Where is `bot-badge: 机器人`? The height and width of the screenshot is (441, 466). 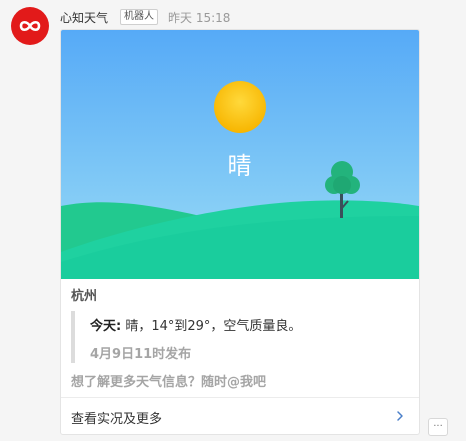
bot-badge: 机器人 is located at coordinates (139, 17).